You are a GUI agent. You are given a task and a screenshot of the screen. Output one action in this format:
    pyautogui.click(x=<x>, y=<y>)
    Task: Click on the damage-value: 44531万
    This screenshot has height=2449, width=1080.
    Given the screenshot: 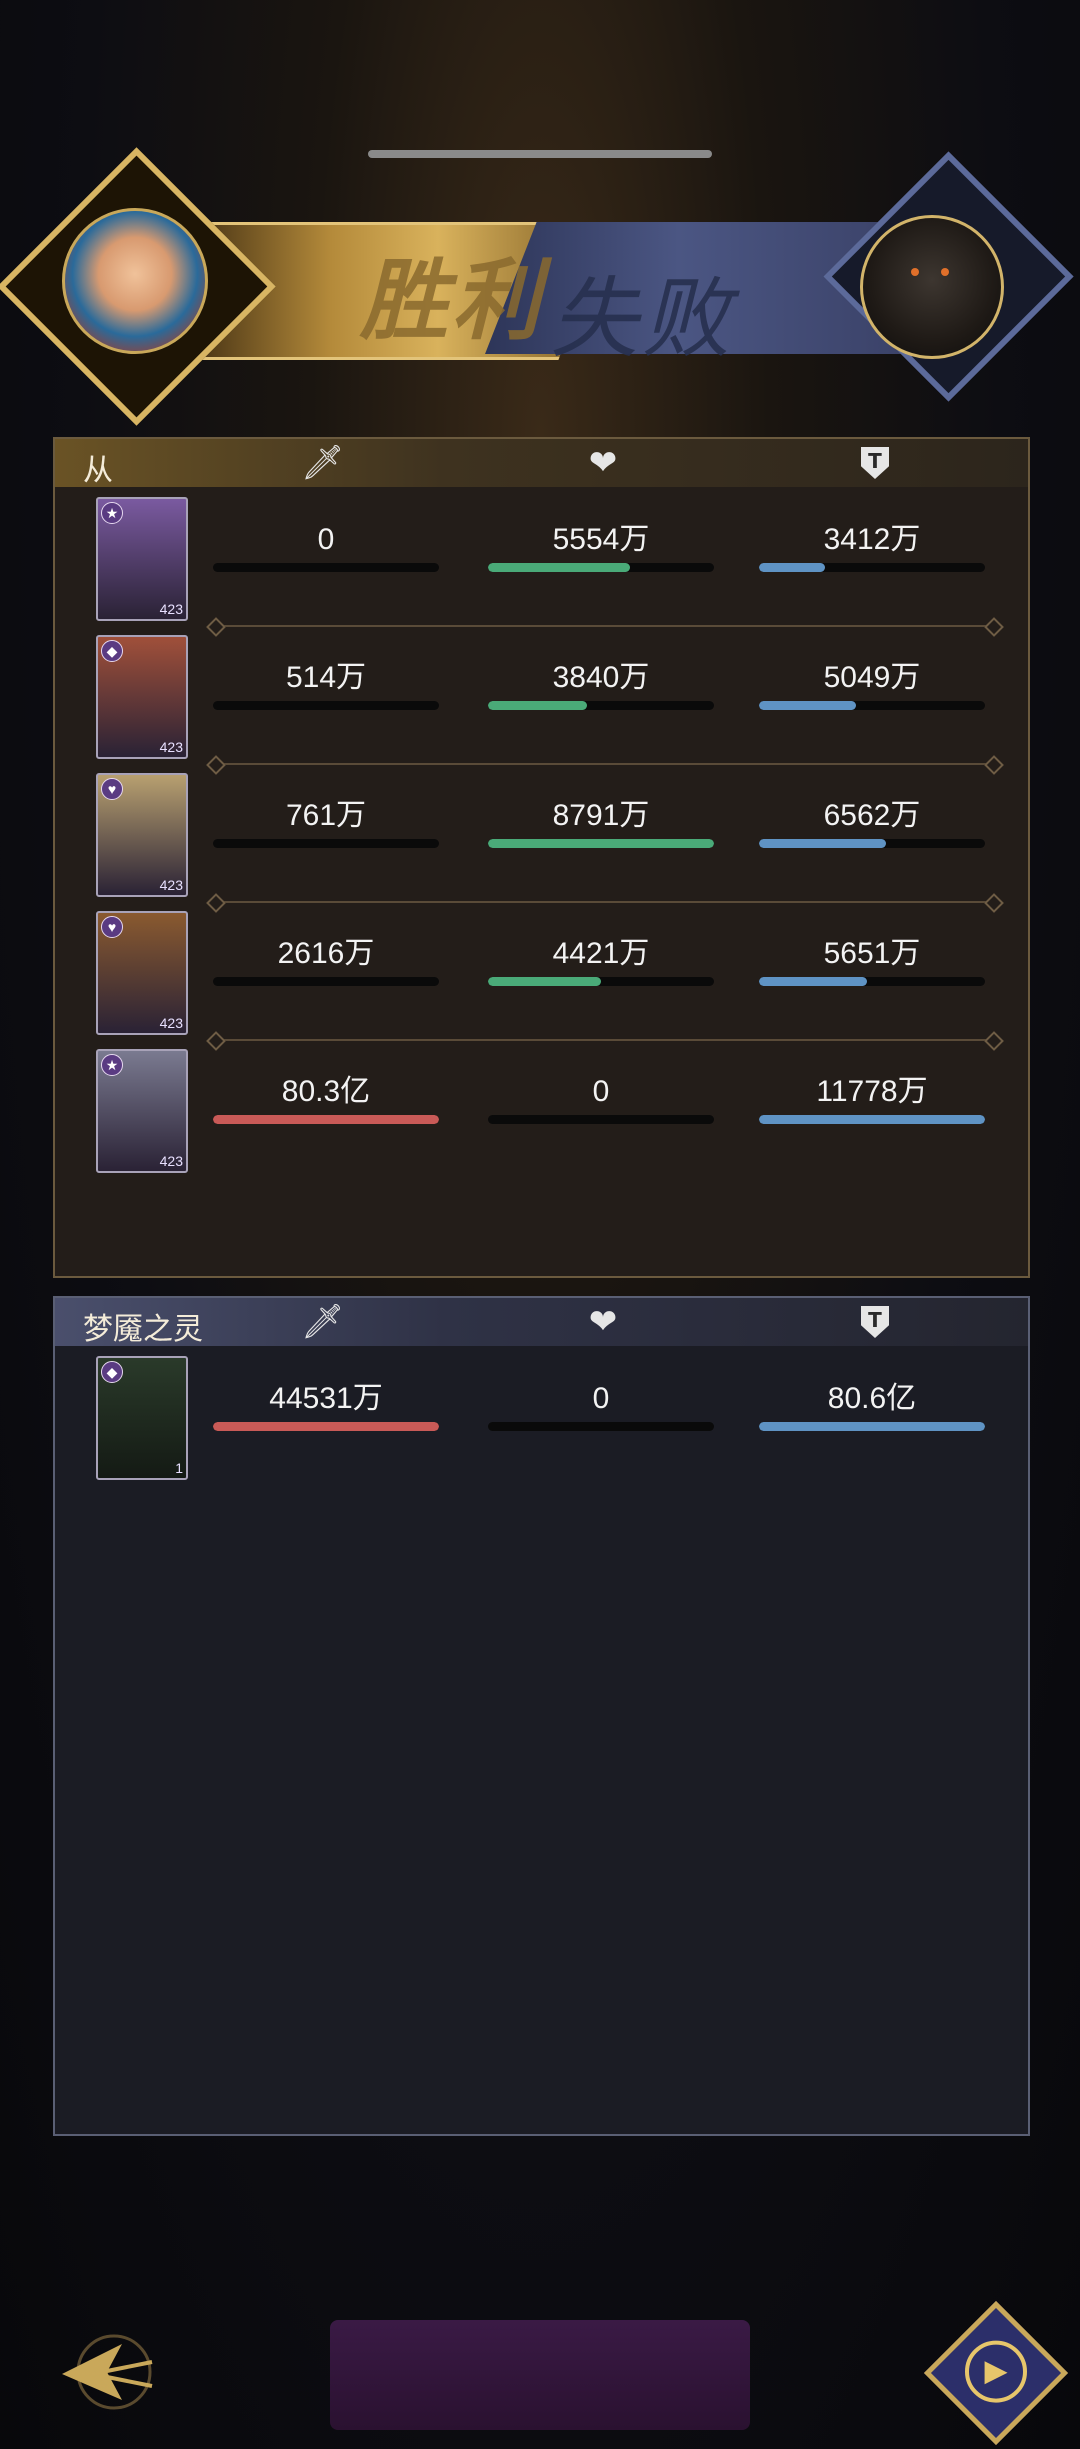 What is the action you would take?
    pyautogui.click(x=326, y=1398)
    